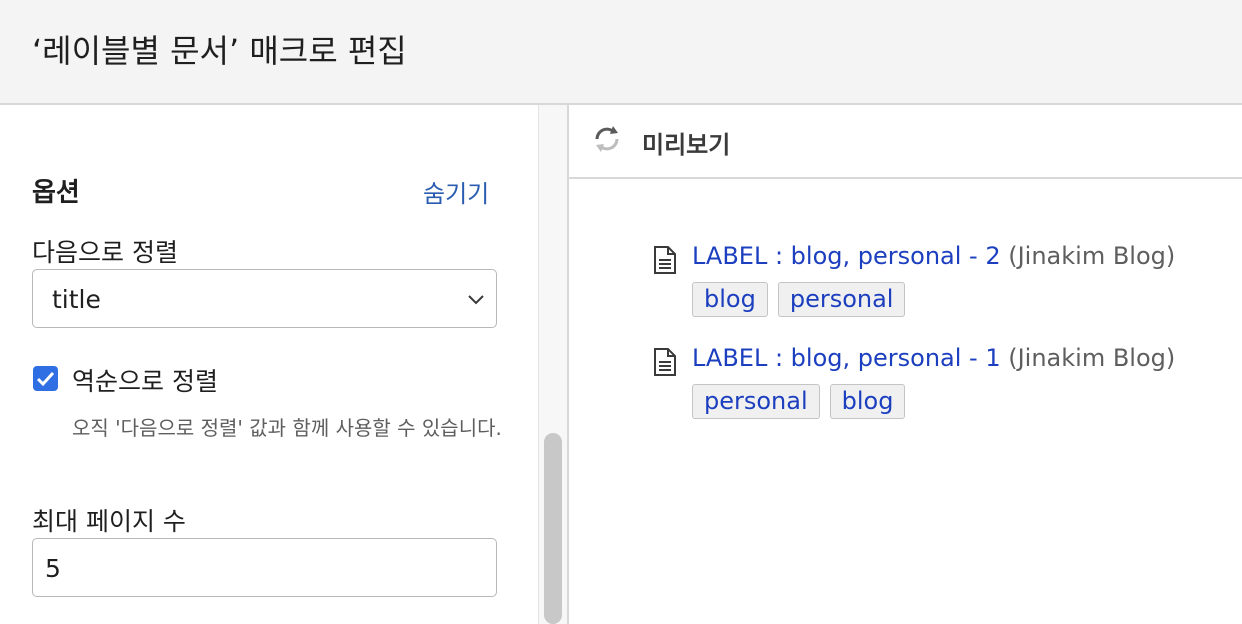 This screenshot has height=624, width=1242. Describe the element at coordinates (53, 568) in the screenshot. I see `max-pages-value: 5` at that location.